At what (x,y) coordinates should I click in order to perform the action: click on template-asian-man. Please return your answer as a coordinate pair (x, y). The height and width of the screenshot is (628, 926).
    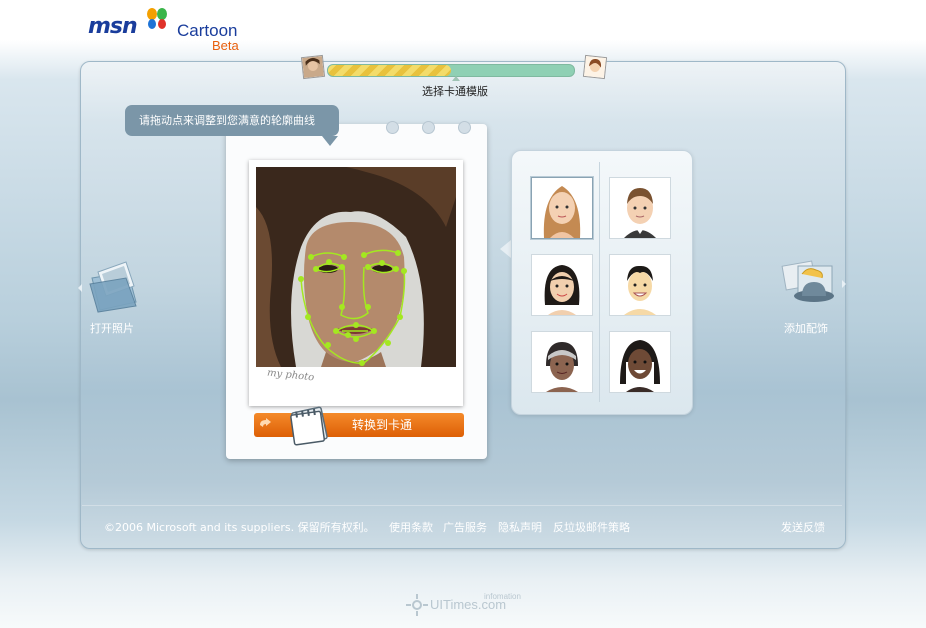
    Looking at the image, I should click on (640, 285).